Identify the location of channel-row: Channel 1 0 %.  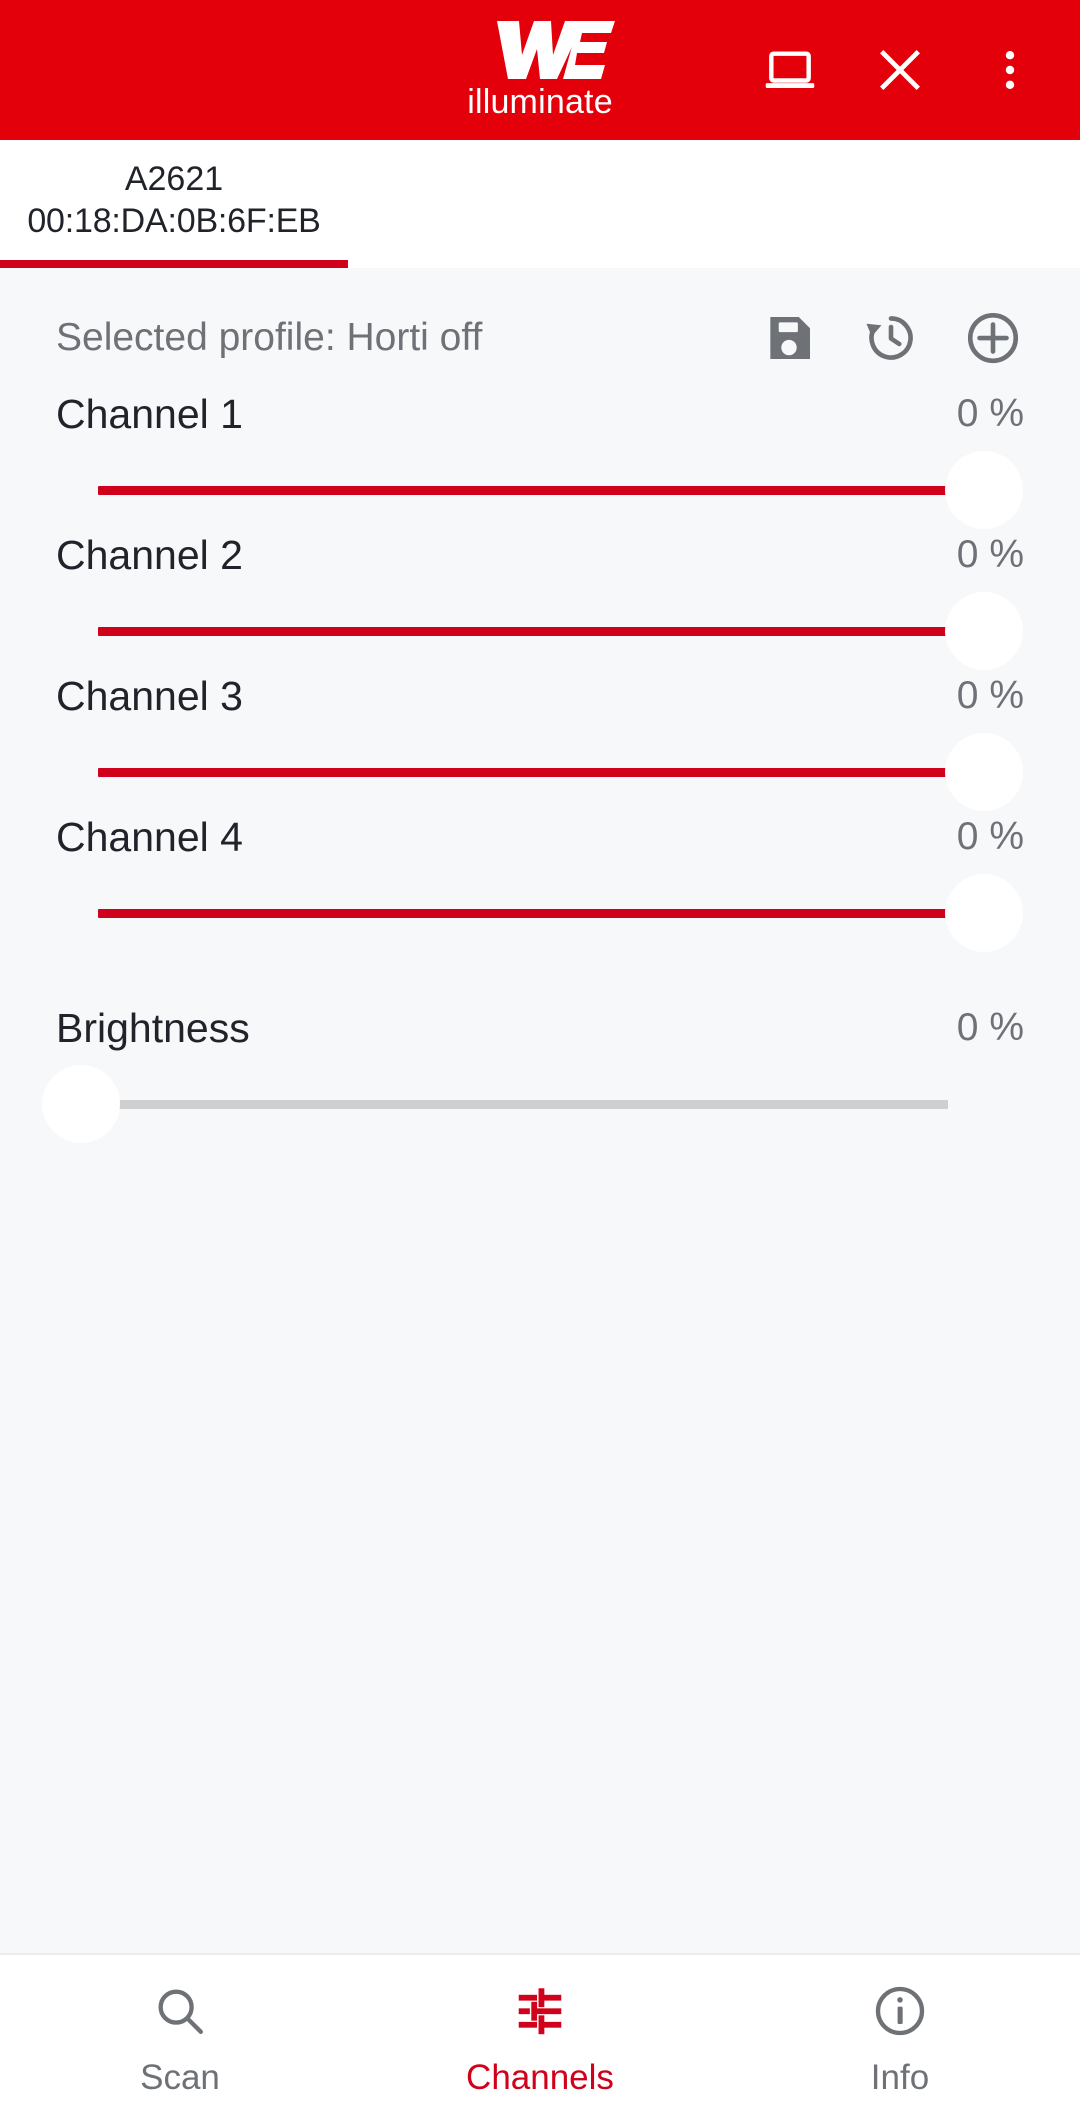
(540, 458).